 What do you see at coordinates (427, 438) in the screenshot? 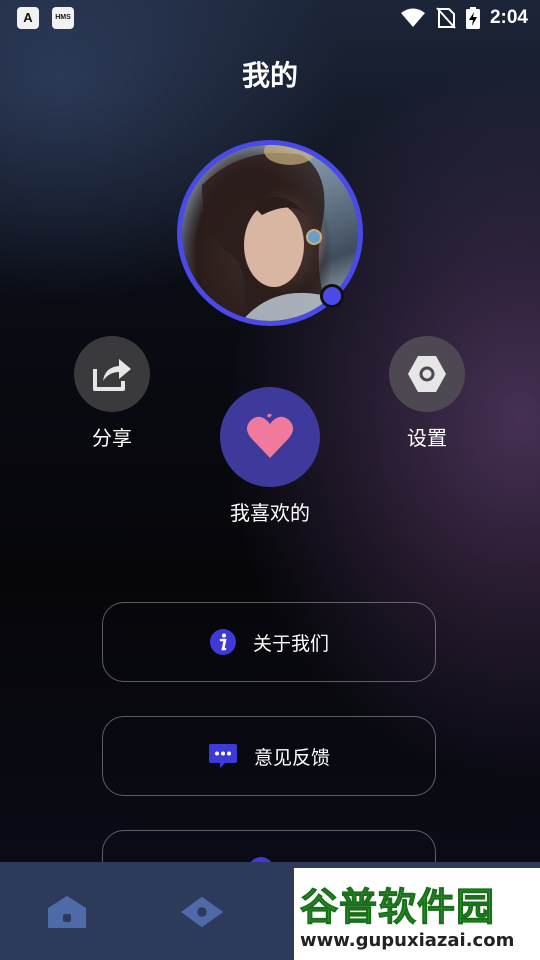
I see `settings-label: 设置` at bounding box center [427, 438].